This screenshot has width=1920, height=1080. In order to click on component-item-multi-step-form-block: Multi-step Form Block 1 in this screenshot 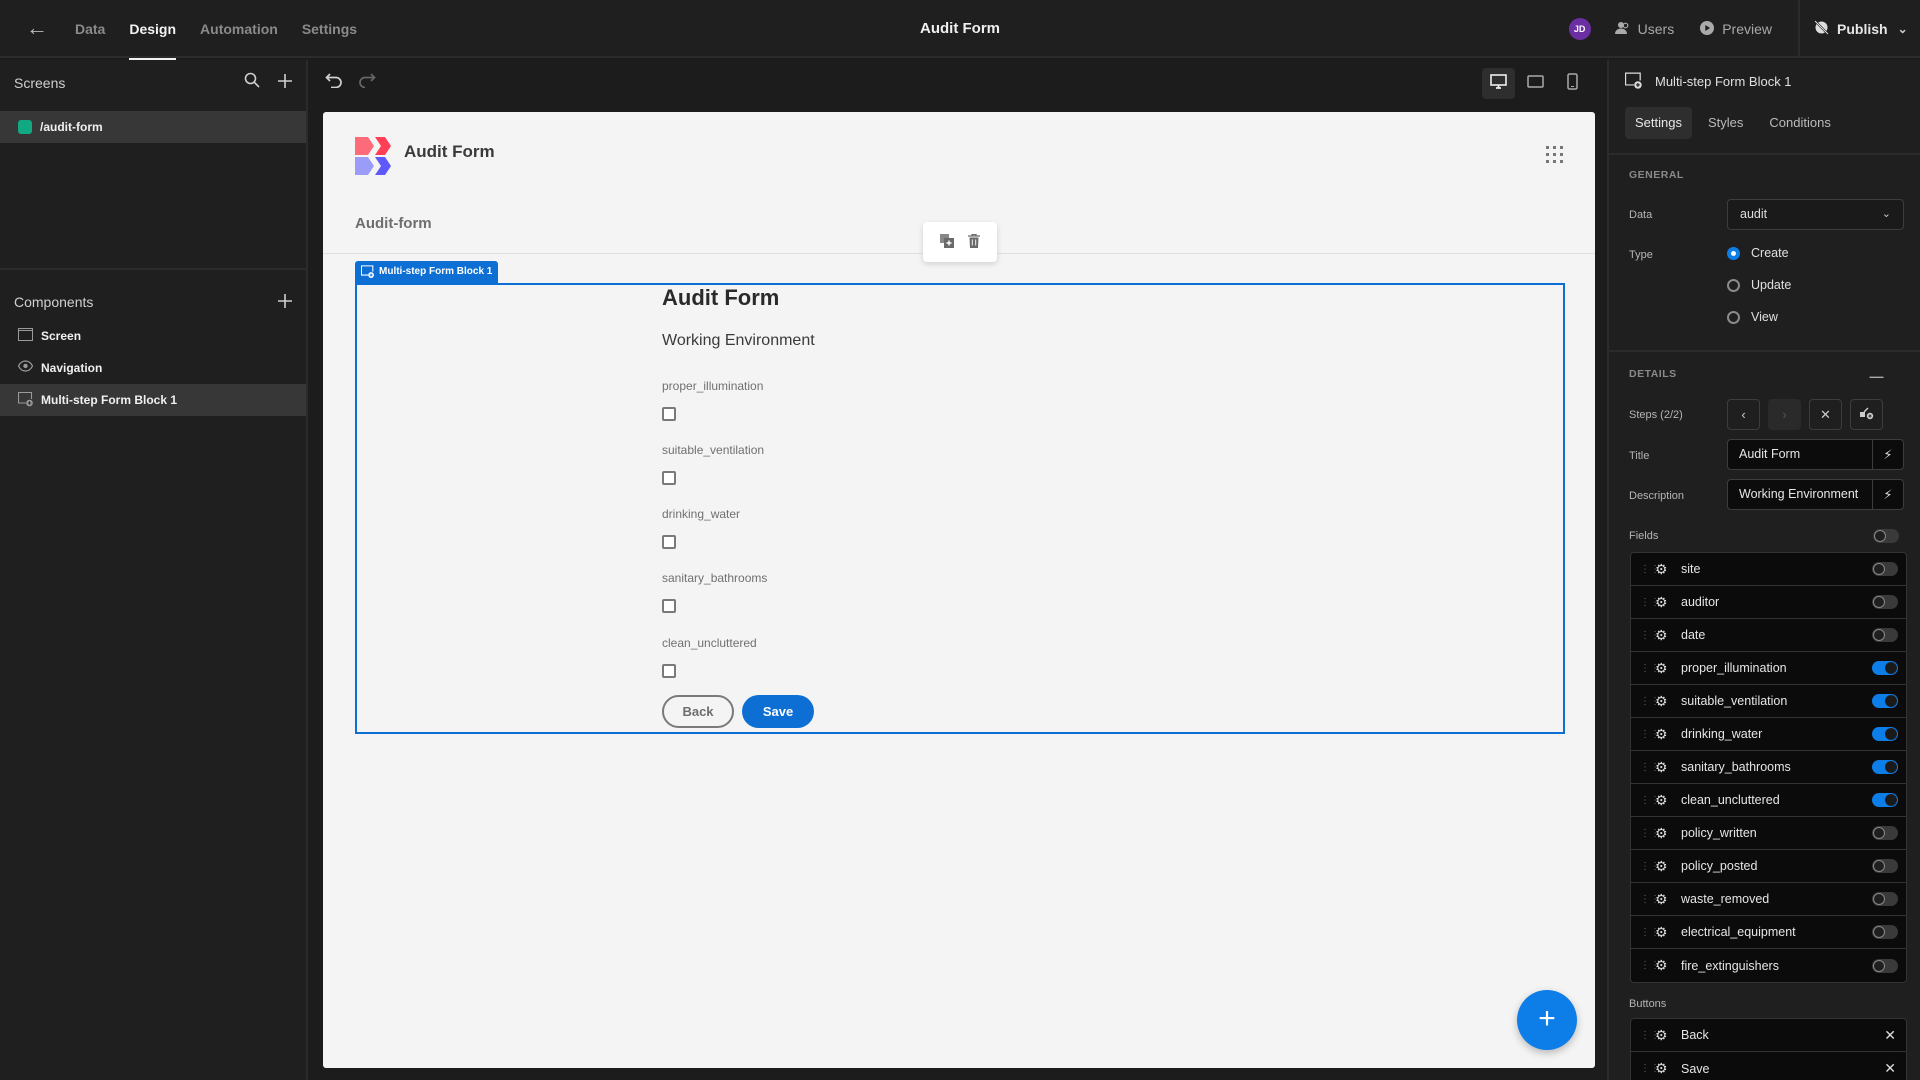, I will do `click(153, 400)`.